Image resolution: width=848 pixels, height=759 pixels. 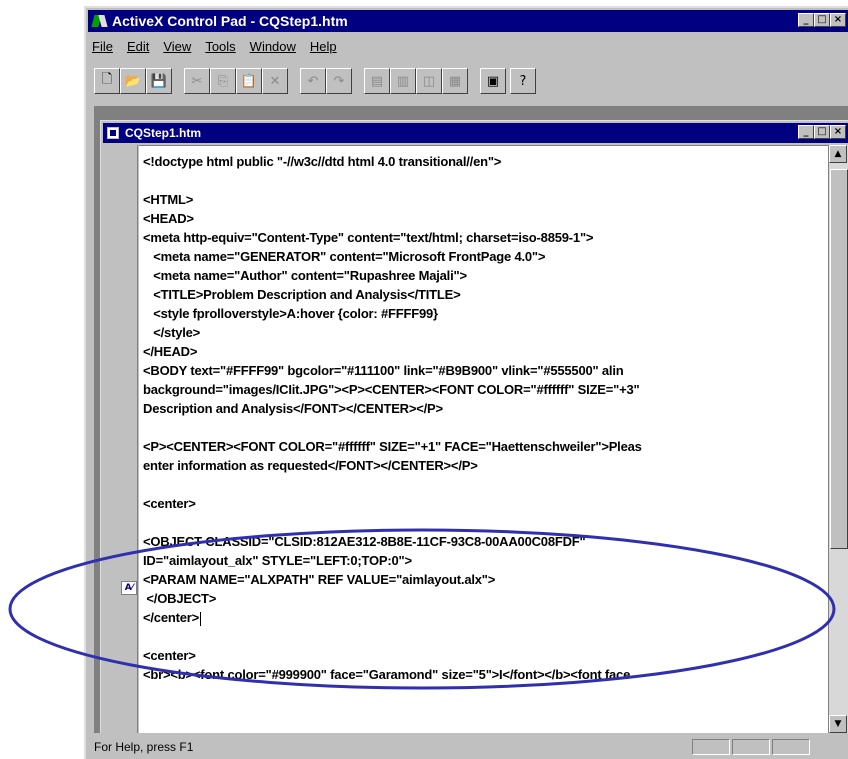 I want to click on script-wizard-icon: ▣, so click(x=493, y=81).